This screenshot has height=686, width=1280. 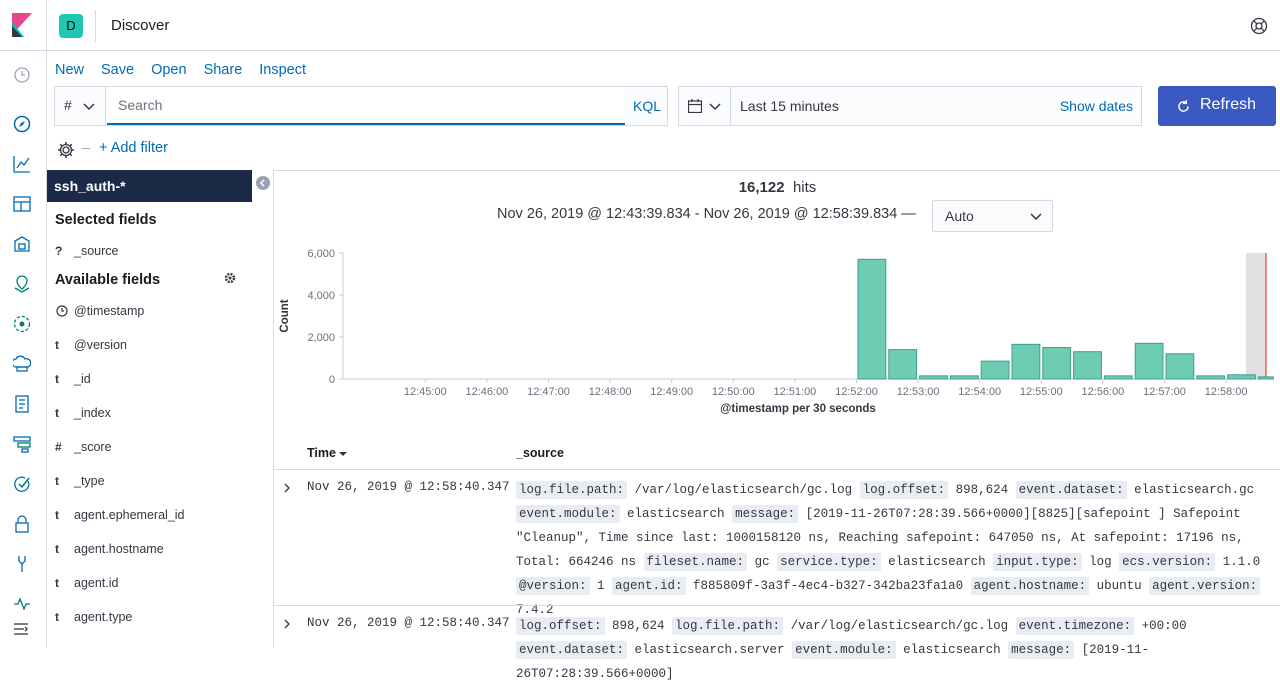 What do you see at coordinates (789, 106) in the screenshot?
I see `date-range-display: Last 15 minutes` at bounding box center [789, 106].